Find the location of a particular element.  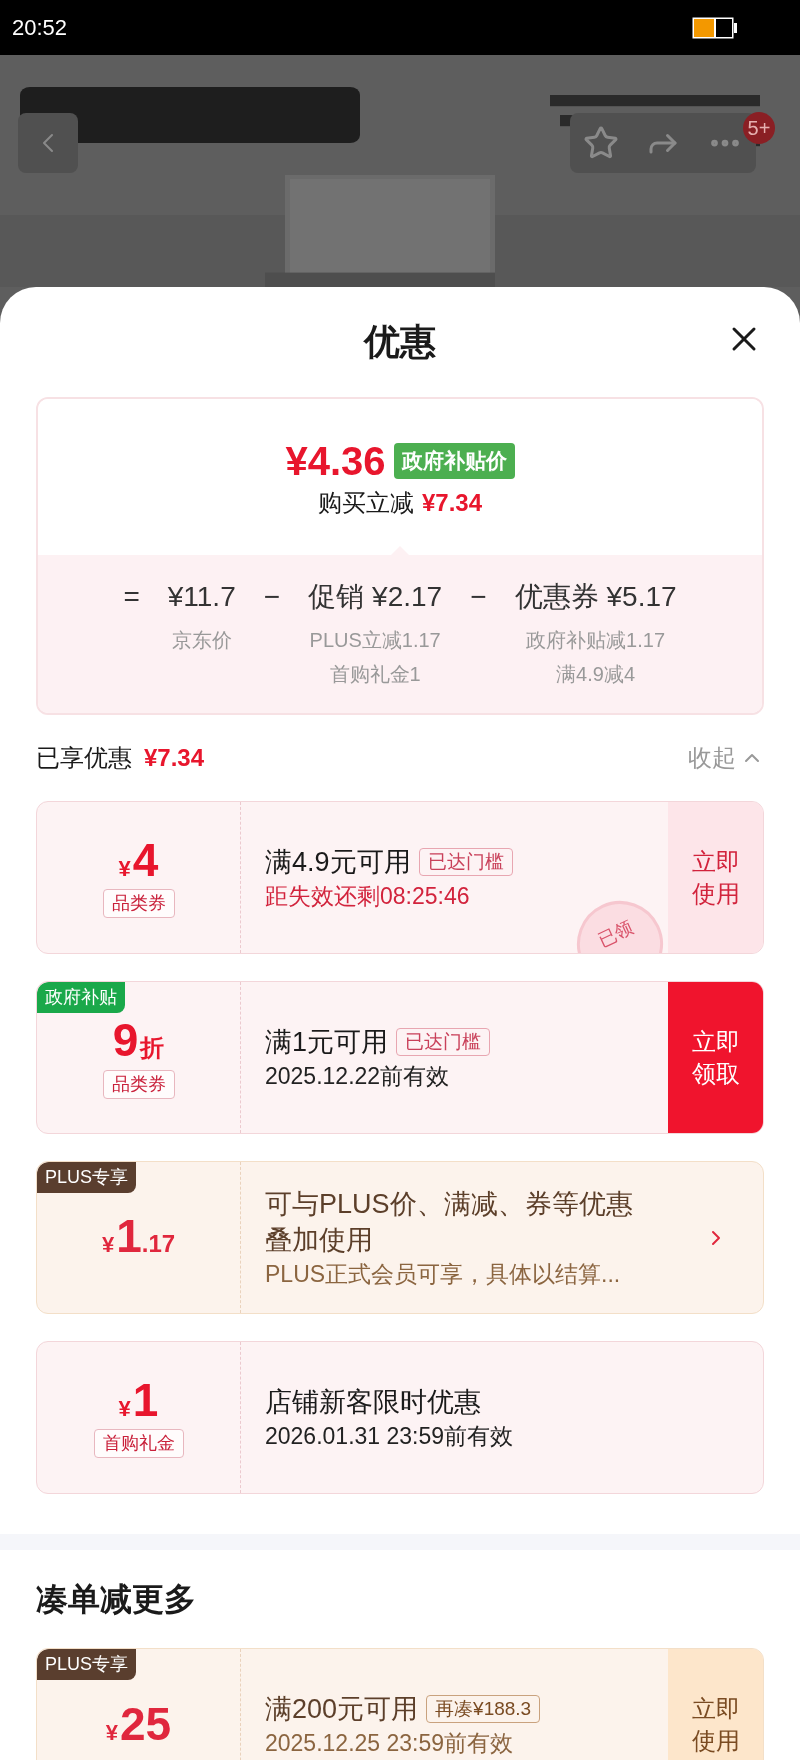

coupon-title: 满200元可用 is located at coordinates (342, 1709).